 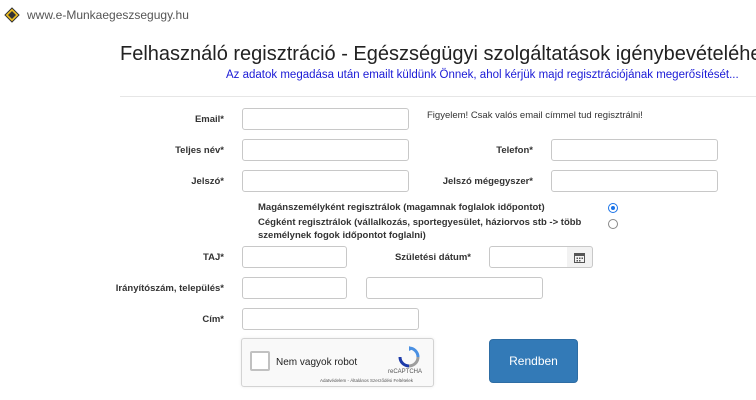 What do you see at coordinates (207, 181) in the screenshot?
I see `password-label: Jelszó*` at bounding box center [207, 181].